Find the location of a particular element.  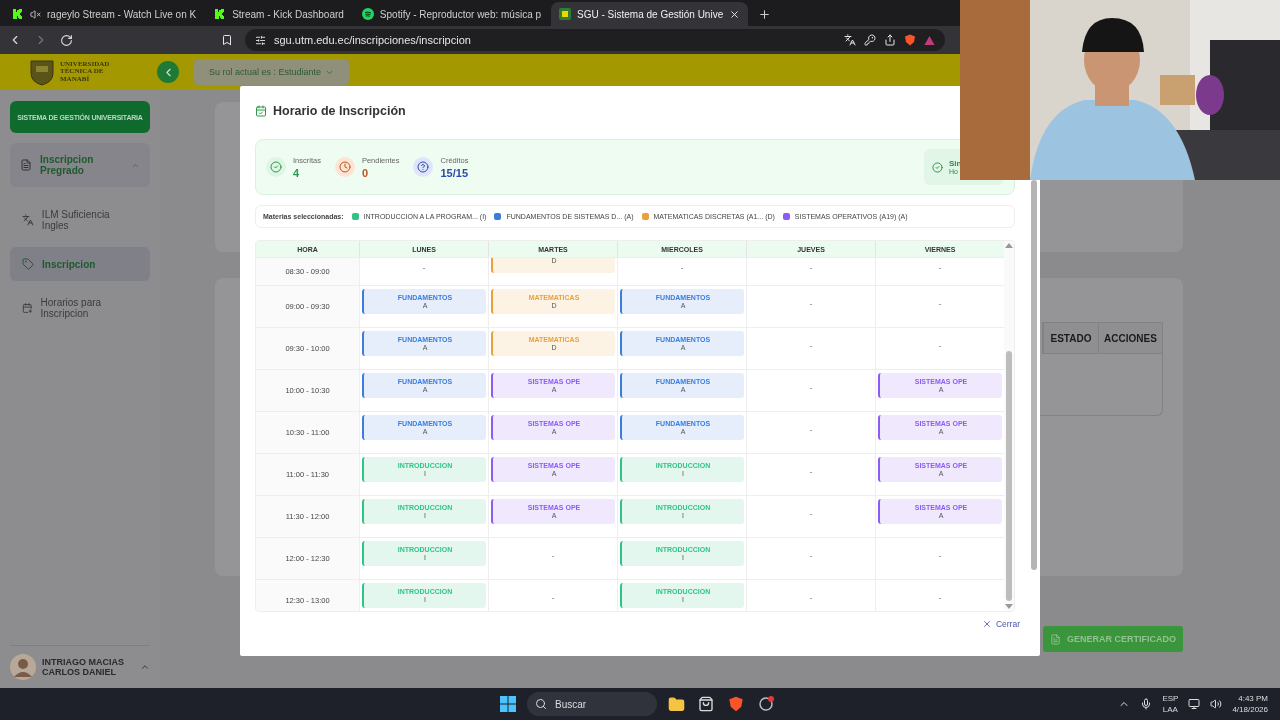

table-header: ACCIONES is located at coordinates (1130, 338).